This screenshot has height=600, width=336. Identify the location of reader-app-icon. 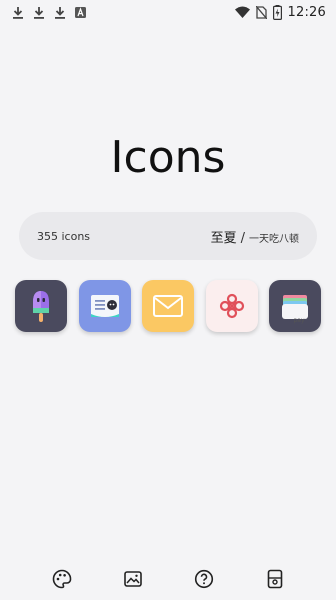
(104, 306).